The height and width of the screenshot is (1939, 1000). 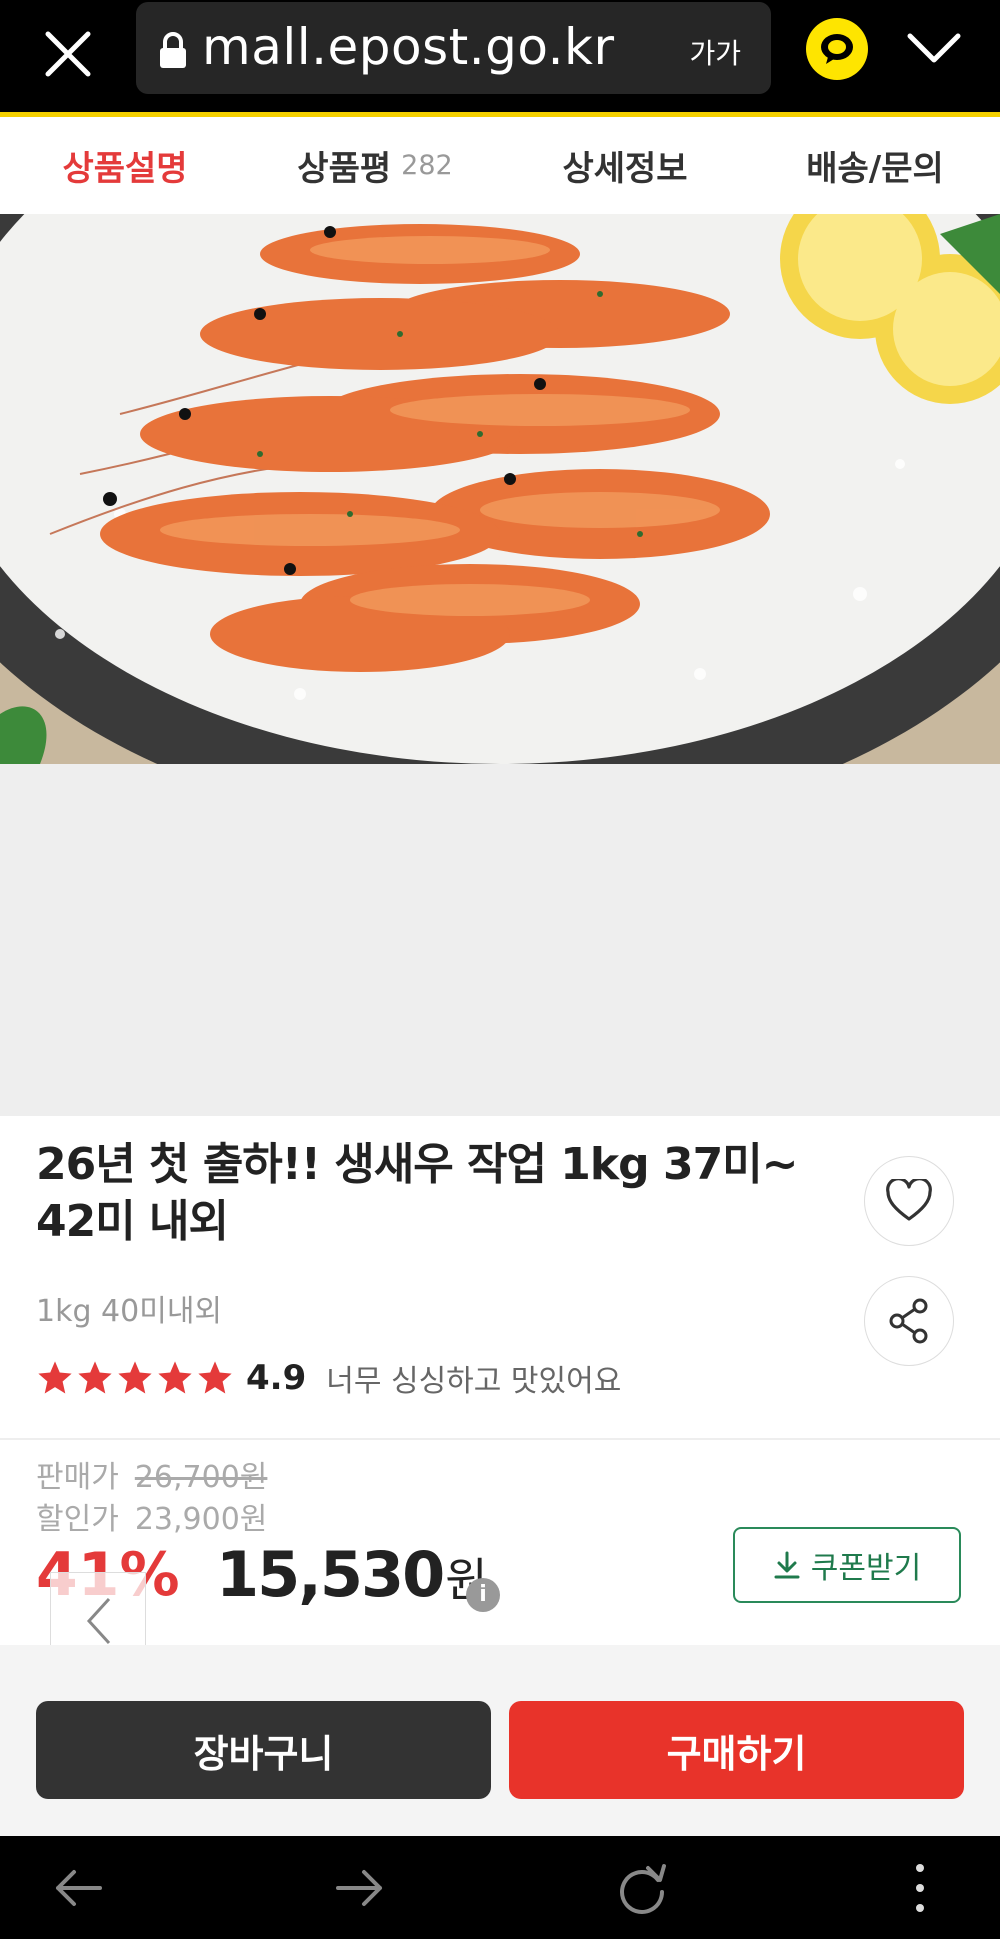 I want to click on sale-price-label: 판매가, so click(x=77, y=1477).